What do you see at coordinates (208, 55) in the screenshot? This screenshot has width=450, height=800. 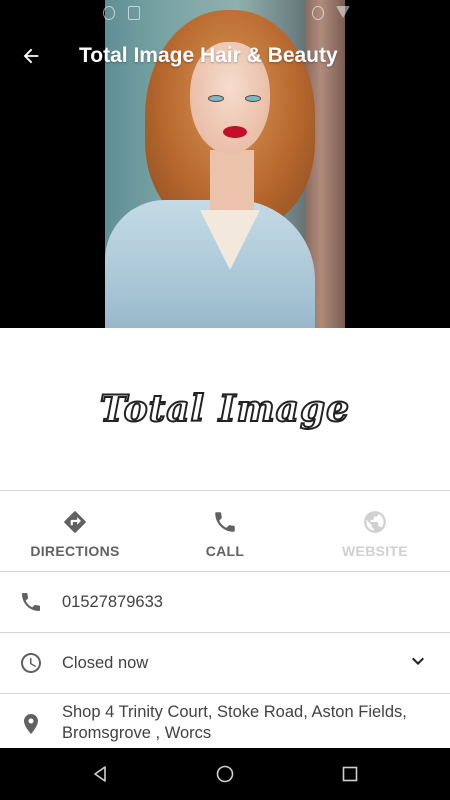 I see `page-title: Total Image Hair & Beauty` at bounding box center [208, 55].